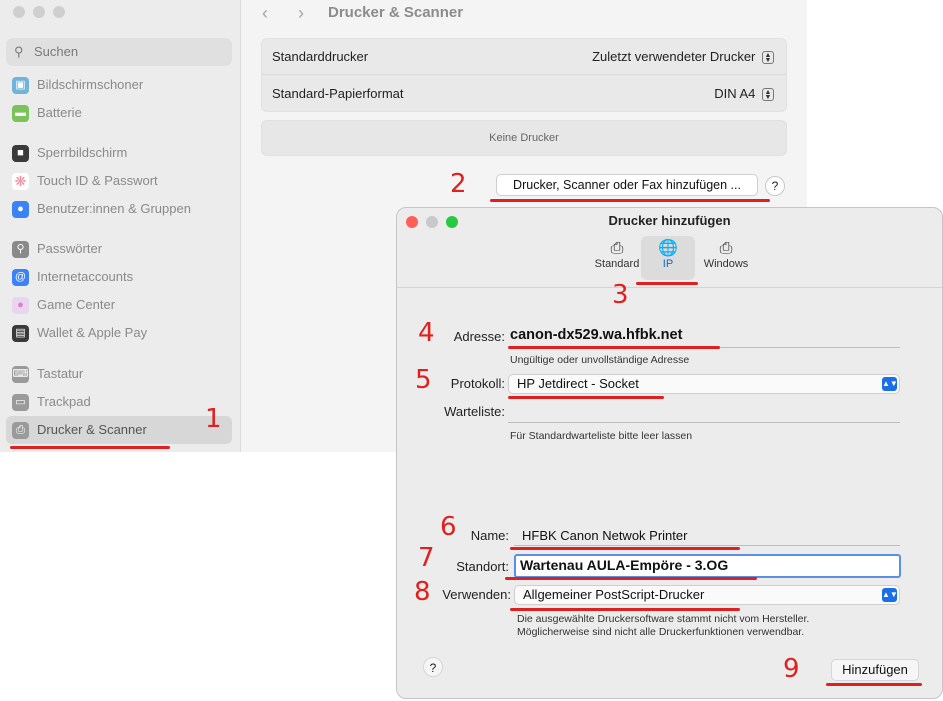 This screenshot has width=943, height=701. Describe the element at coordinates (92, 332) in the screenshot. I see `sidebar-item-label: Wallet & Apple Pay` at that location.